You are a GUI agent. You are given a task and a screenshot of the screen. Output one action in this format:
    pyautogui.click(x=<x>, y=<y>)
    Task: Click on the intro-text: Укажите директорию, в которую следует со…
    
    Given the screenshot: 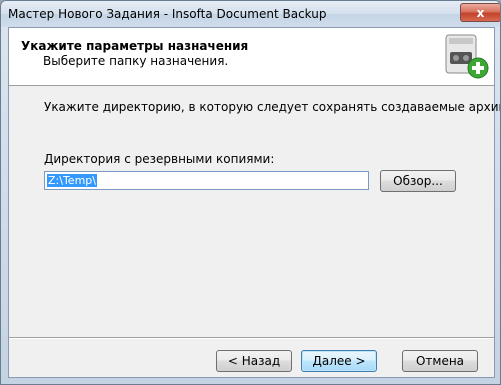 What is the action you would take?
    pyautogui.click(x=272, y=107)
    